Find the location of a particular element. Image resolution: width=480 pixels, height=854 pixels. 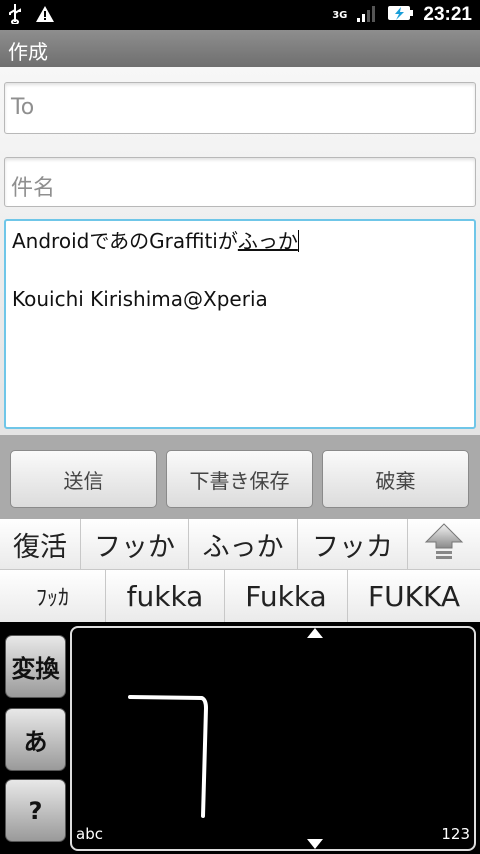

discard-button: 破棄 is located at coordinates (395, 479).